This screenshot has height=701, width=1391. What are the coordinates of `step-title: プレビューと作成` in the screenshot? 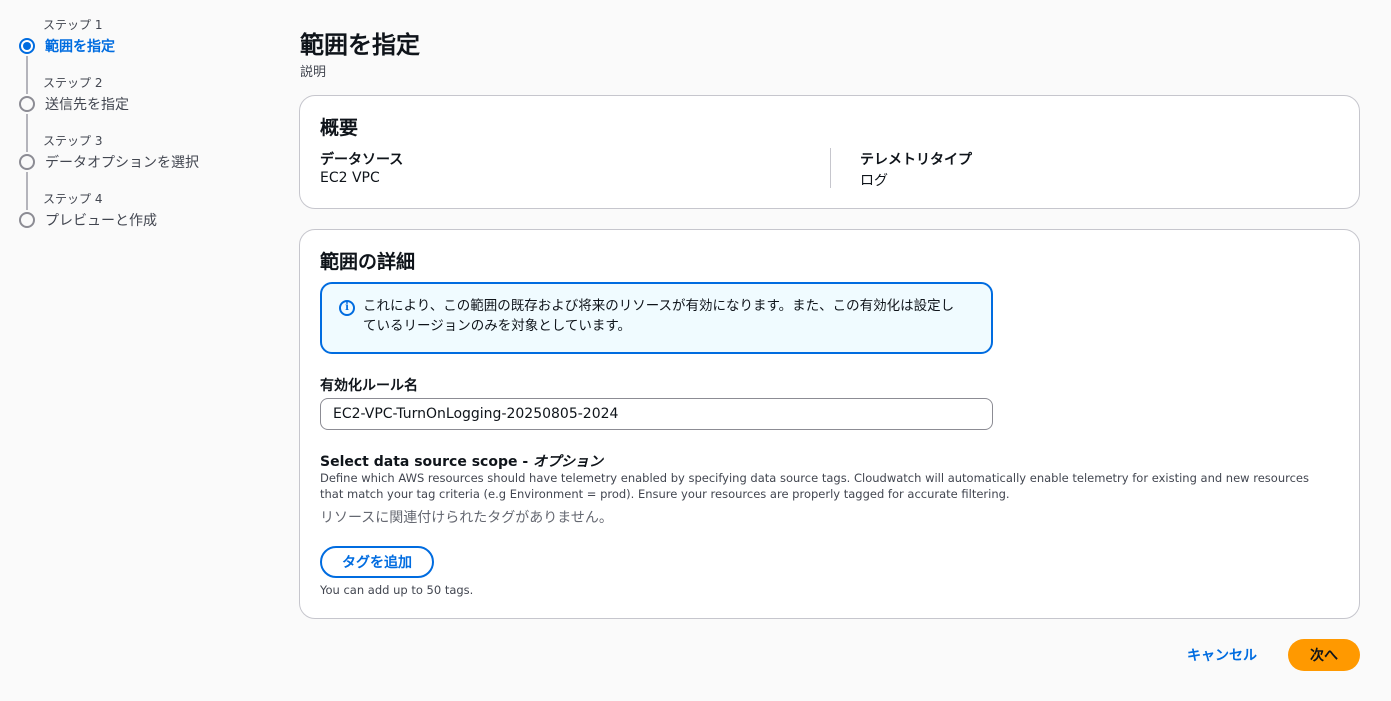 It's located at (101, 221).